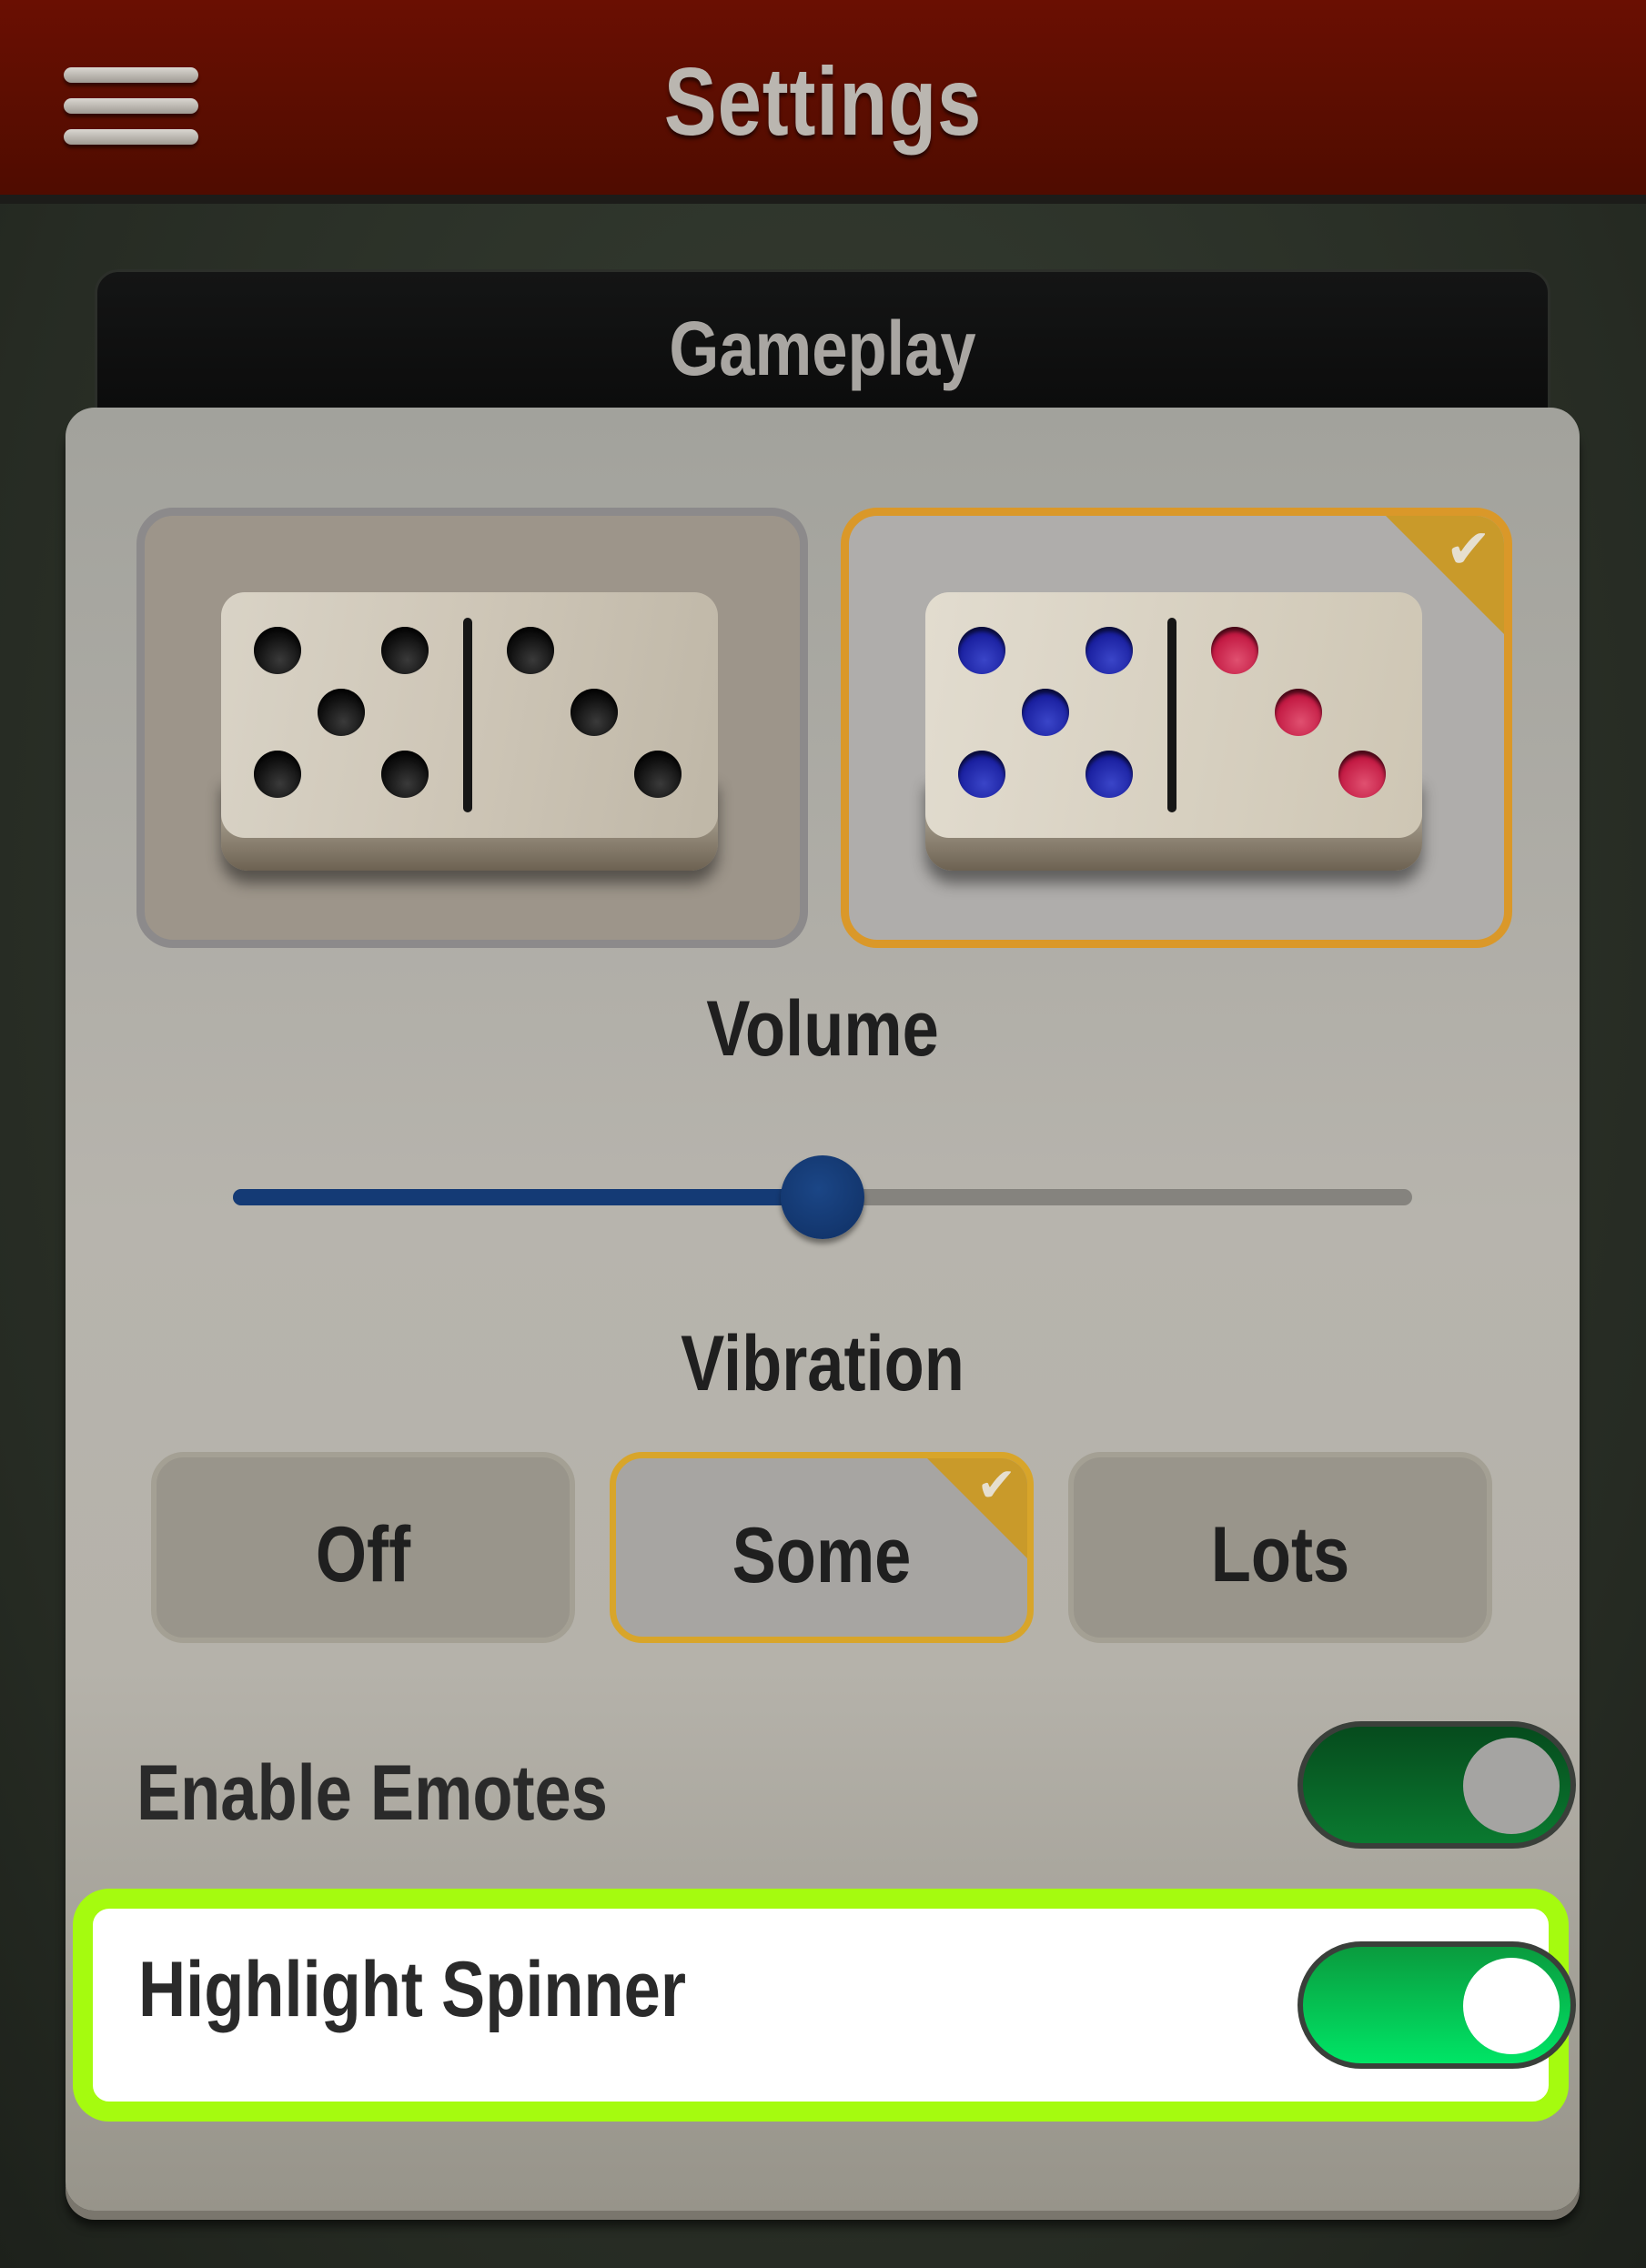  I want to click on highlight-spinner-row: Highlight Spinner, so click(824, 2006).